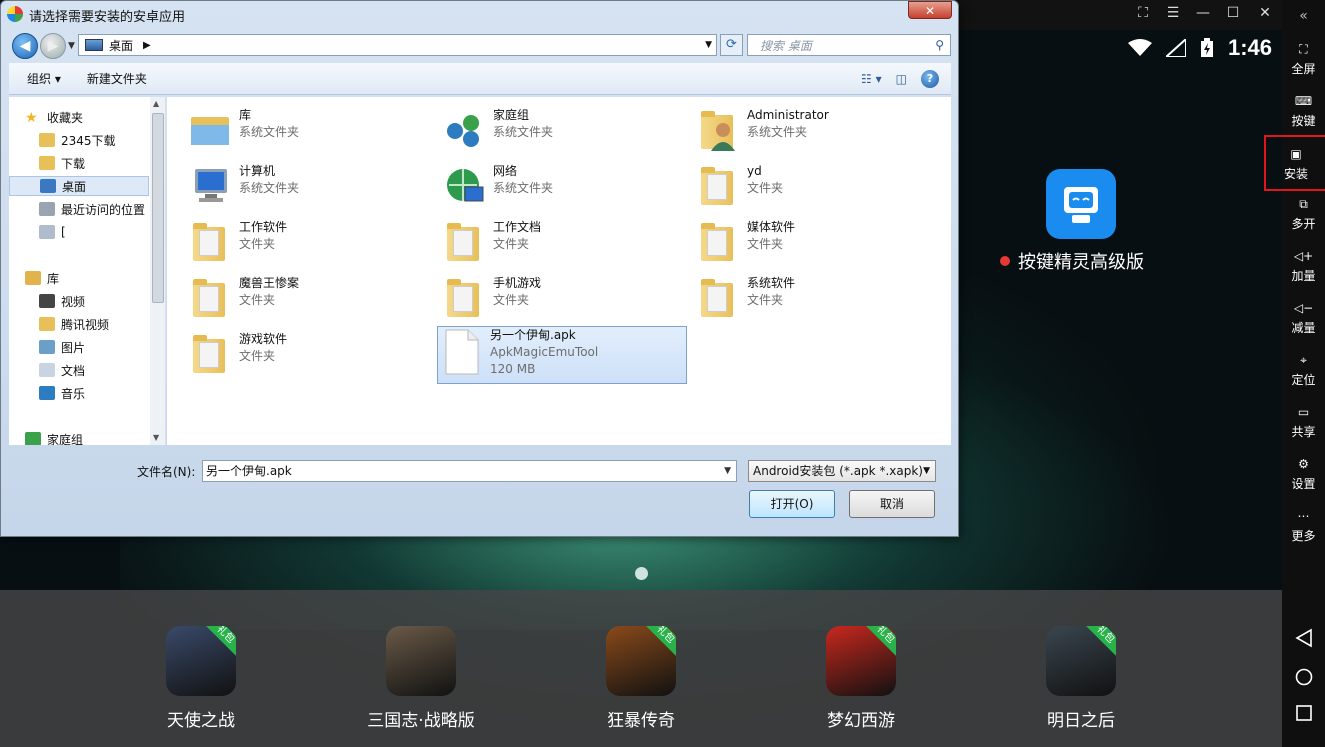  Describe the element at coordinates (1081, 721) in the screenshot. I see `dock-app-label: 明日之后` at that location.